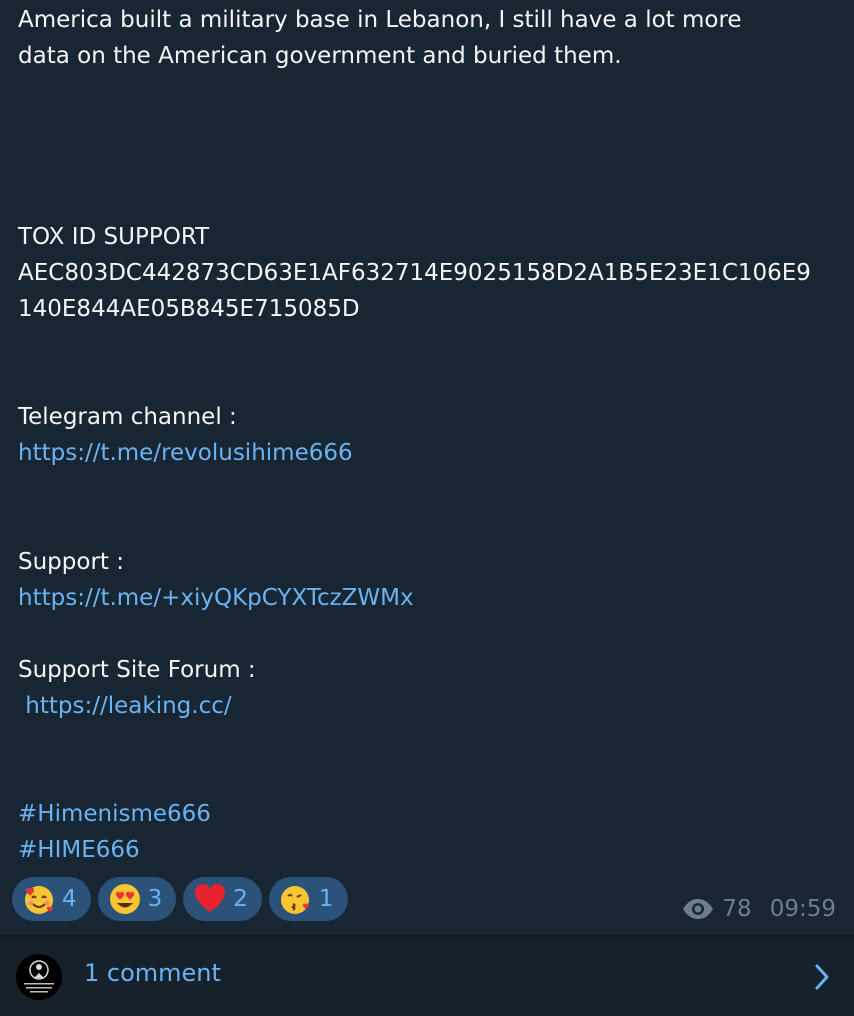 This screenshot has height=1016, width=854. Describe the element at coordinates (240, 899) in the screenshot. I see `reaction-count: 2` at that location.